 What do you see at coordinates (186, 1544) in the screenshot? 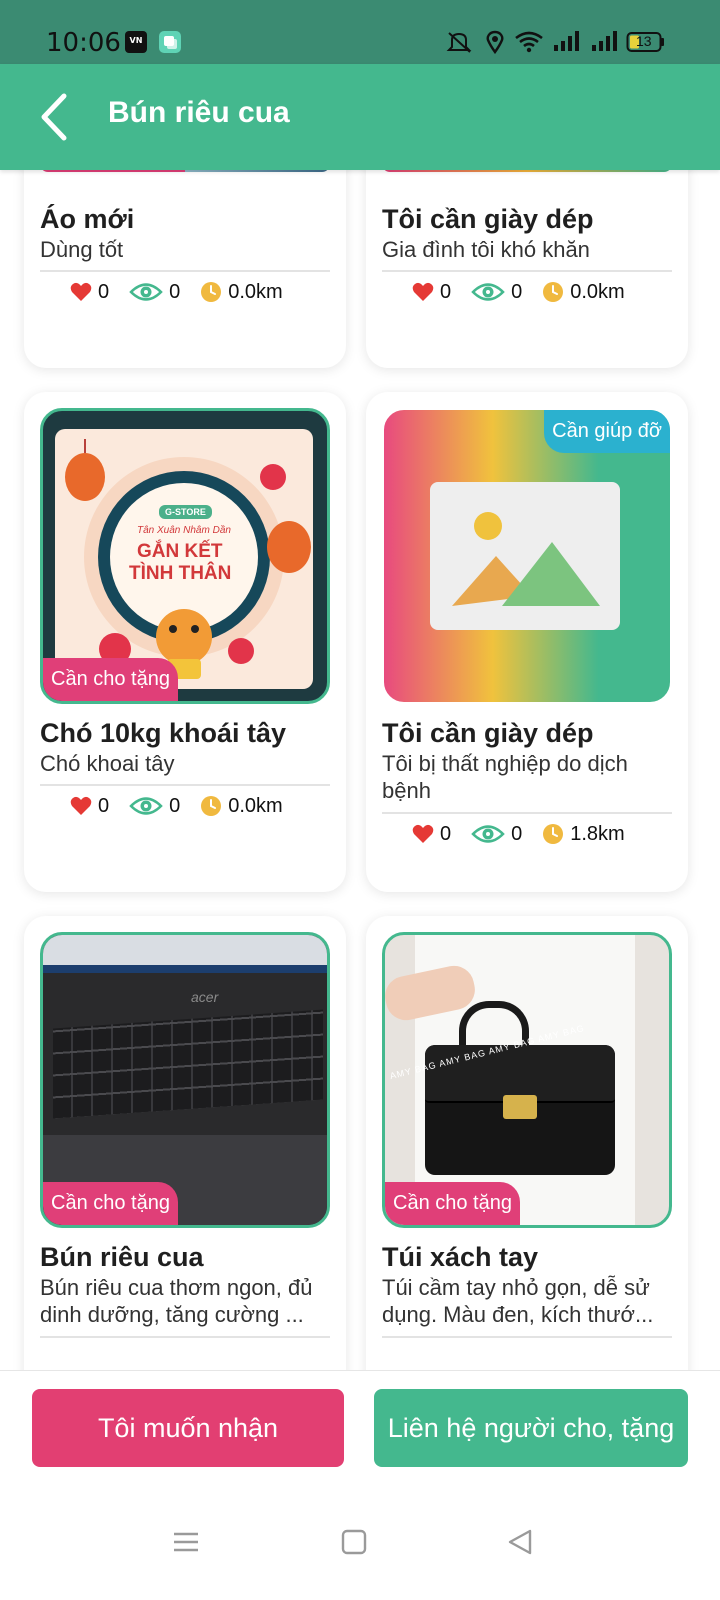
I see `menu-icon` at bounding box center [186, 1544].